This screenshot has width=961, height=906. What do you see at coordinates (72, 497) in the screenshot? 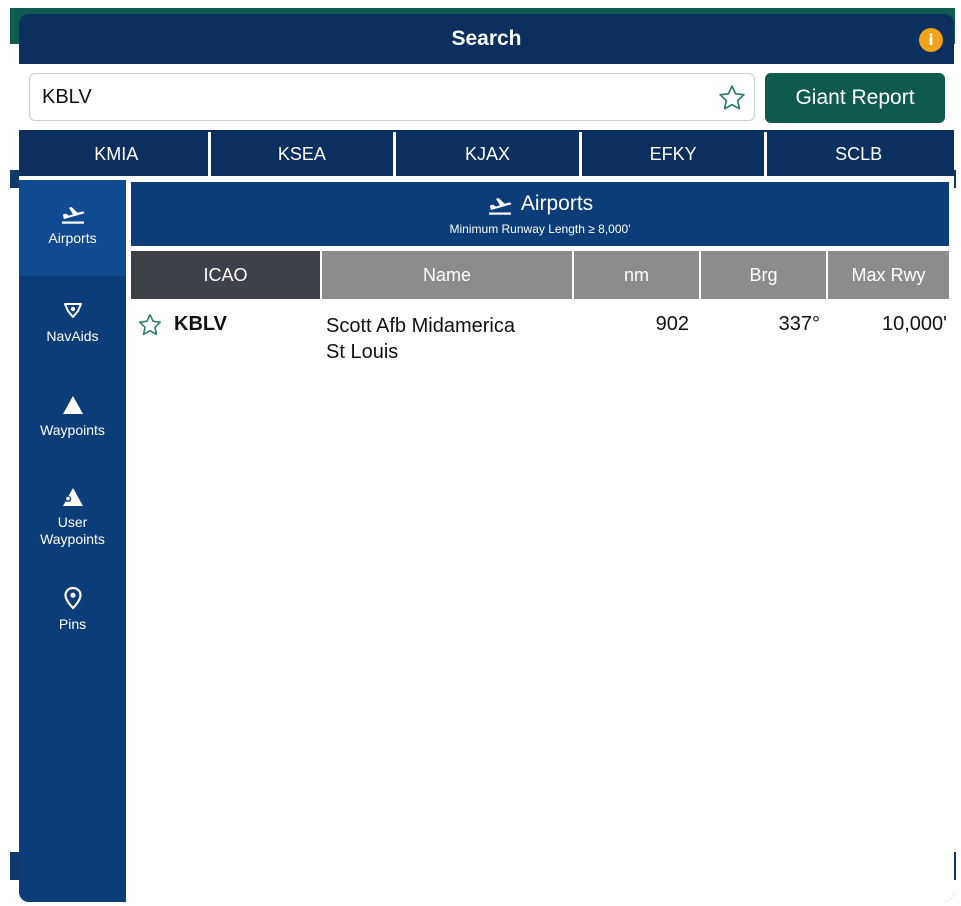
I see `user-waypoint-icon` at bounding box center [72, 497].